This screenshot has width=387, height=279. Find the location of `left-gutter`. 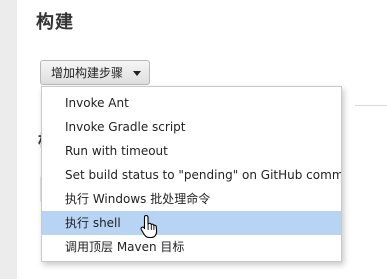

left-gutter is located at coordinates (8, 139).